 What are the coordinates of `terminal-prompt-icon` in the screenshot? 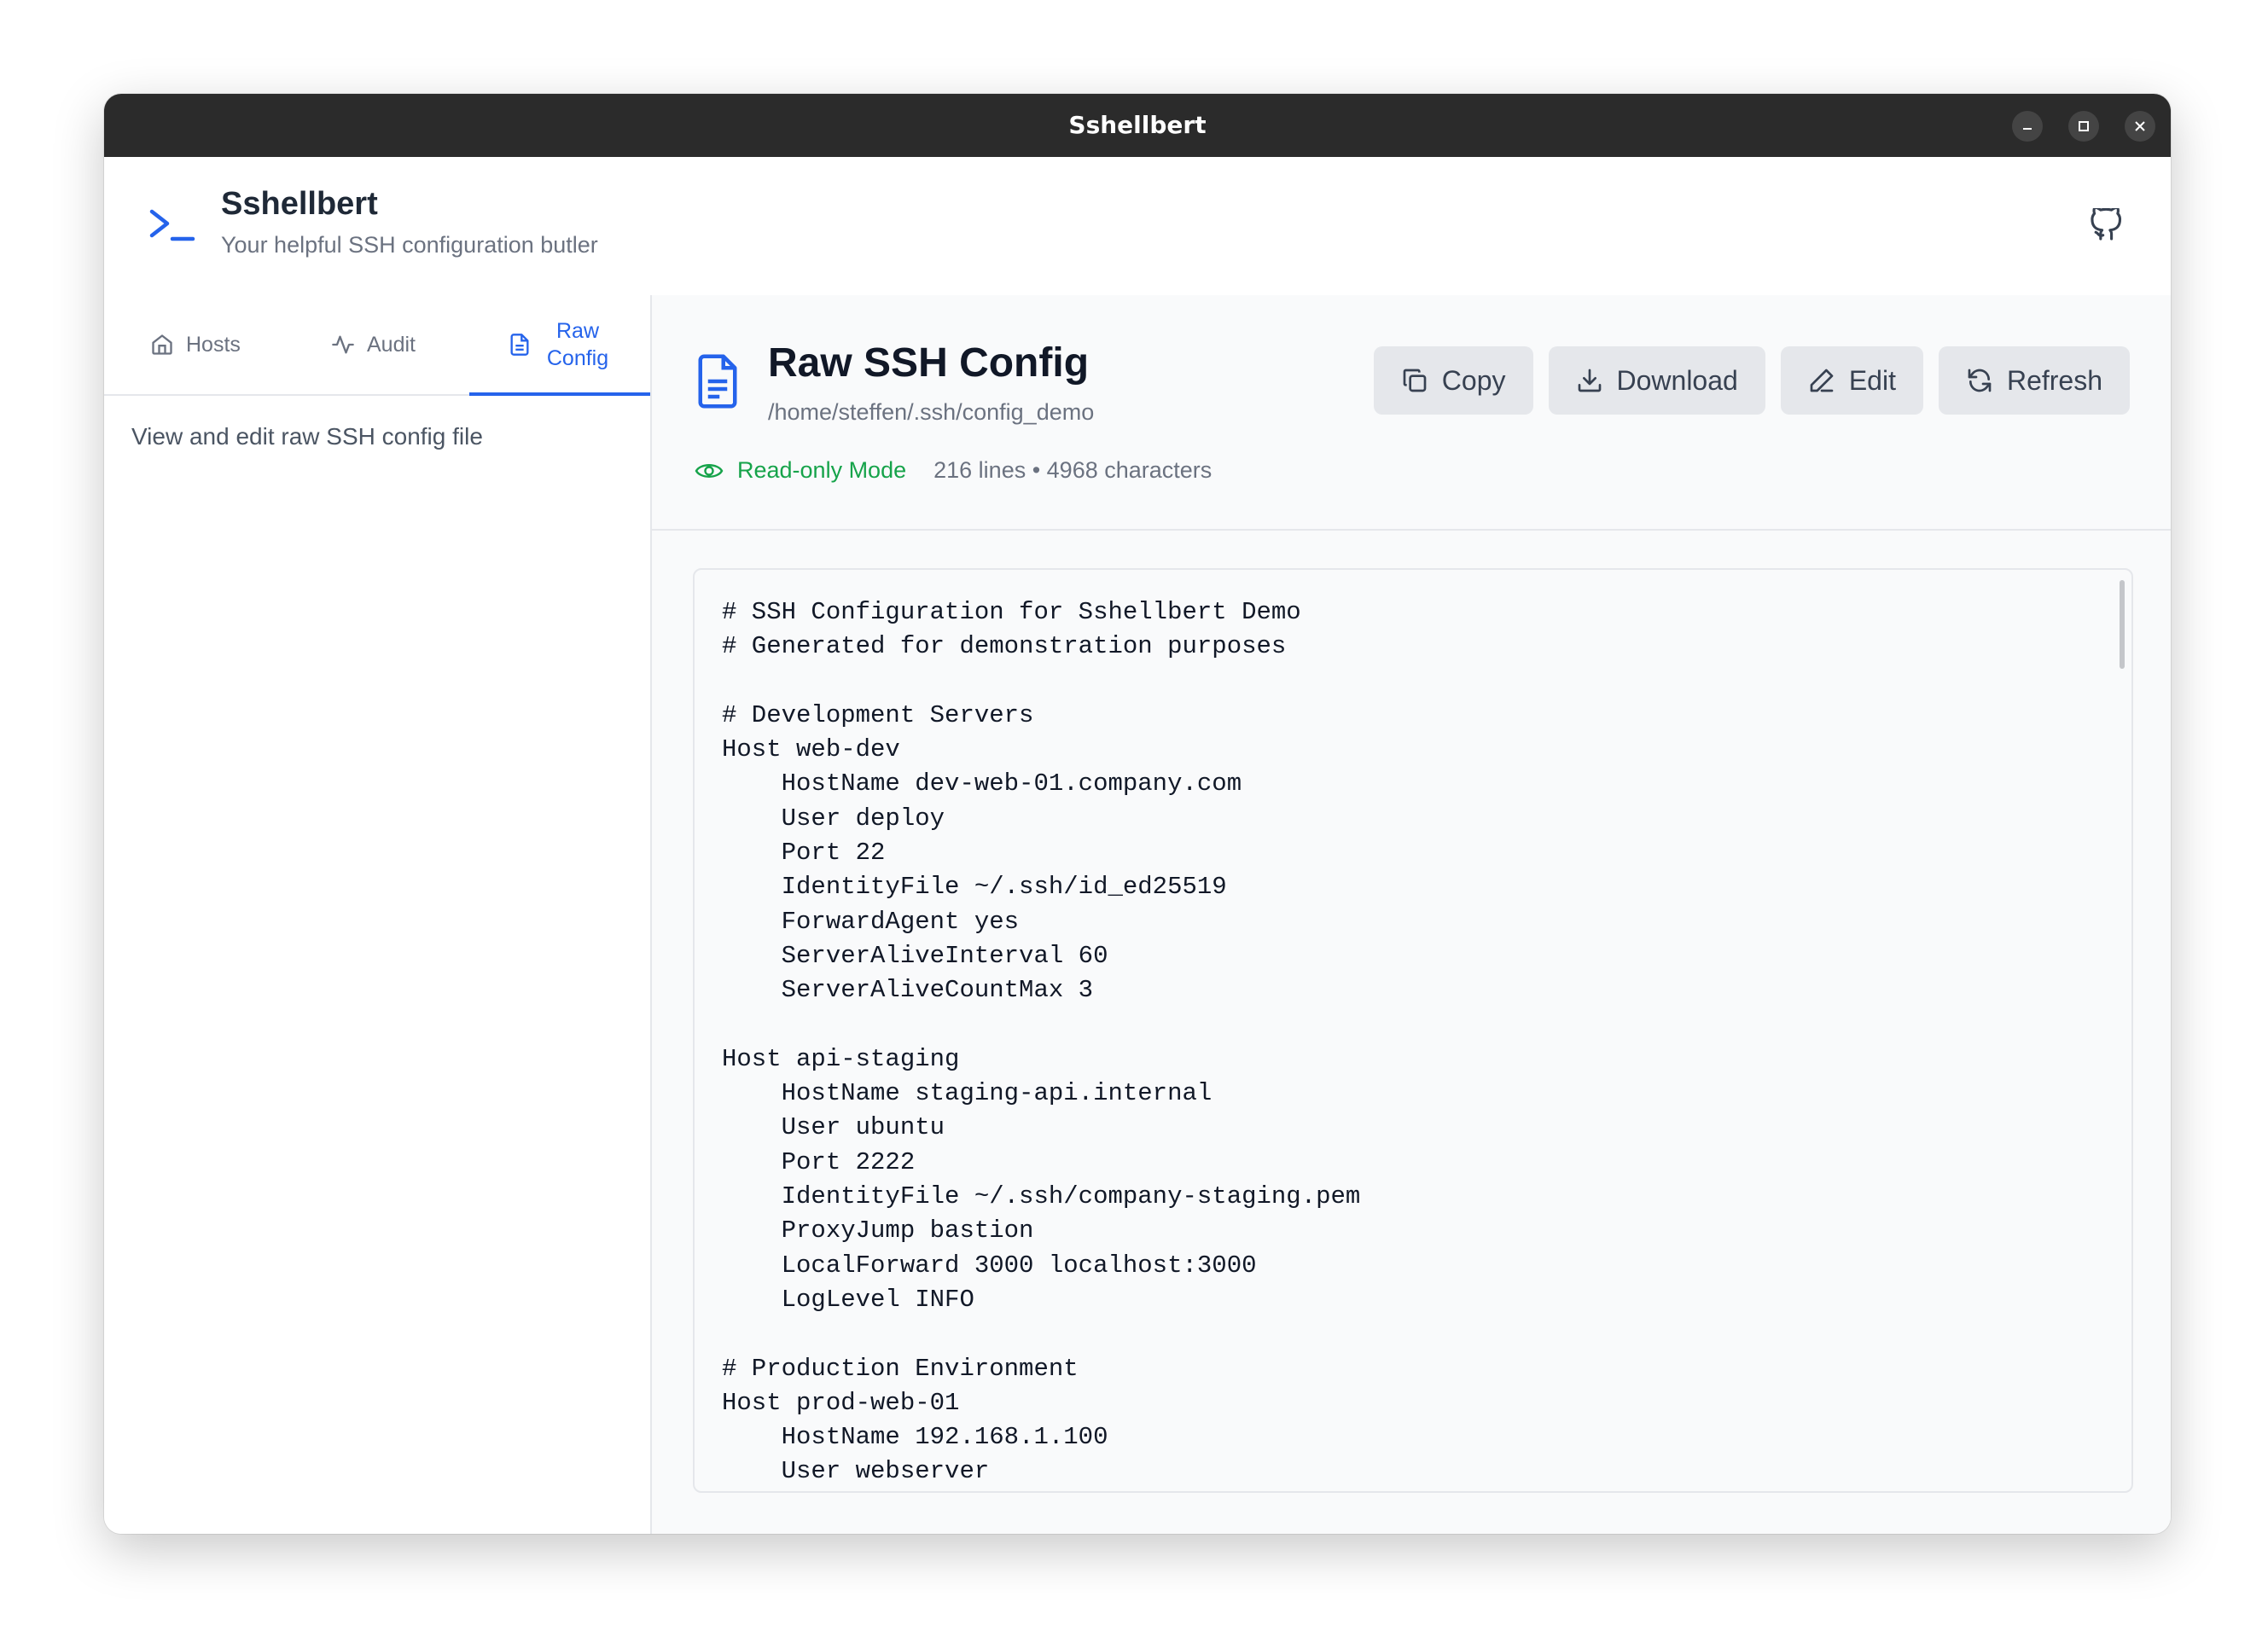 It's located at (172, 225).